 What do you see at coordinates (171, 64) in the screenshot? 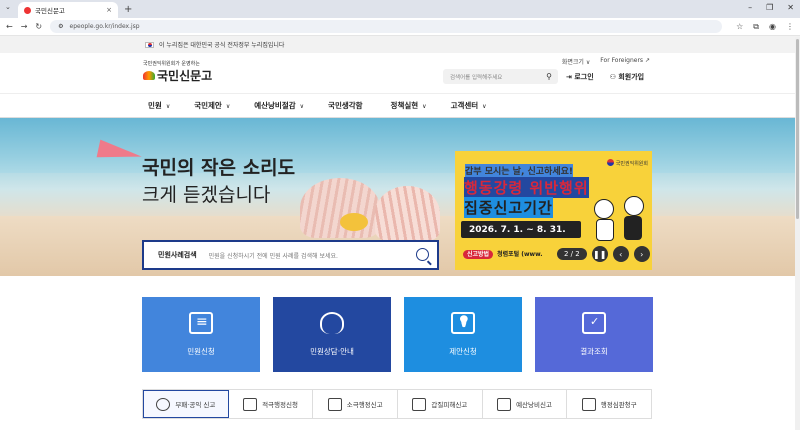
I see `logo-subtitle: 국민권익위원회가 운영하는` at bounding box center [171, 64].